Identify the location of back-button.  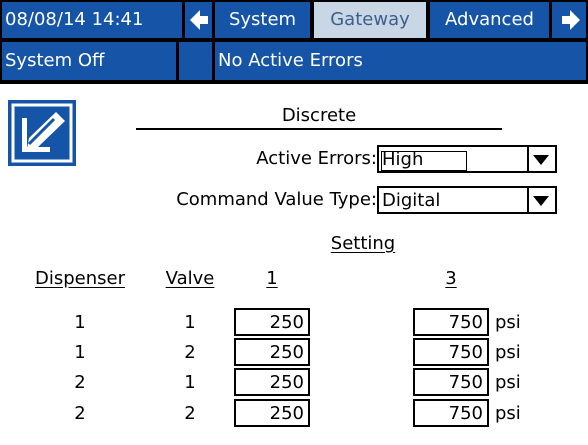
(198, 20).